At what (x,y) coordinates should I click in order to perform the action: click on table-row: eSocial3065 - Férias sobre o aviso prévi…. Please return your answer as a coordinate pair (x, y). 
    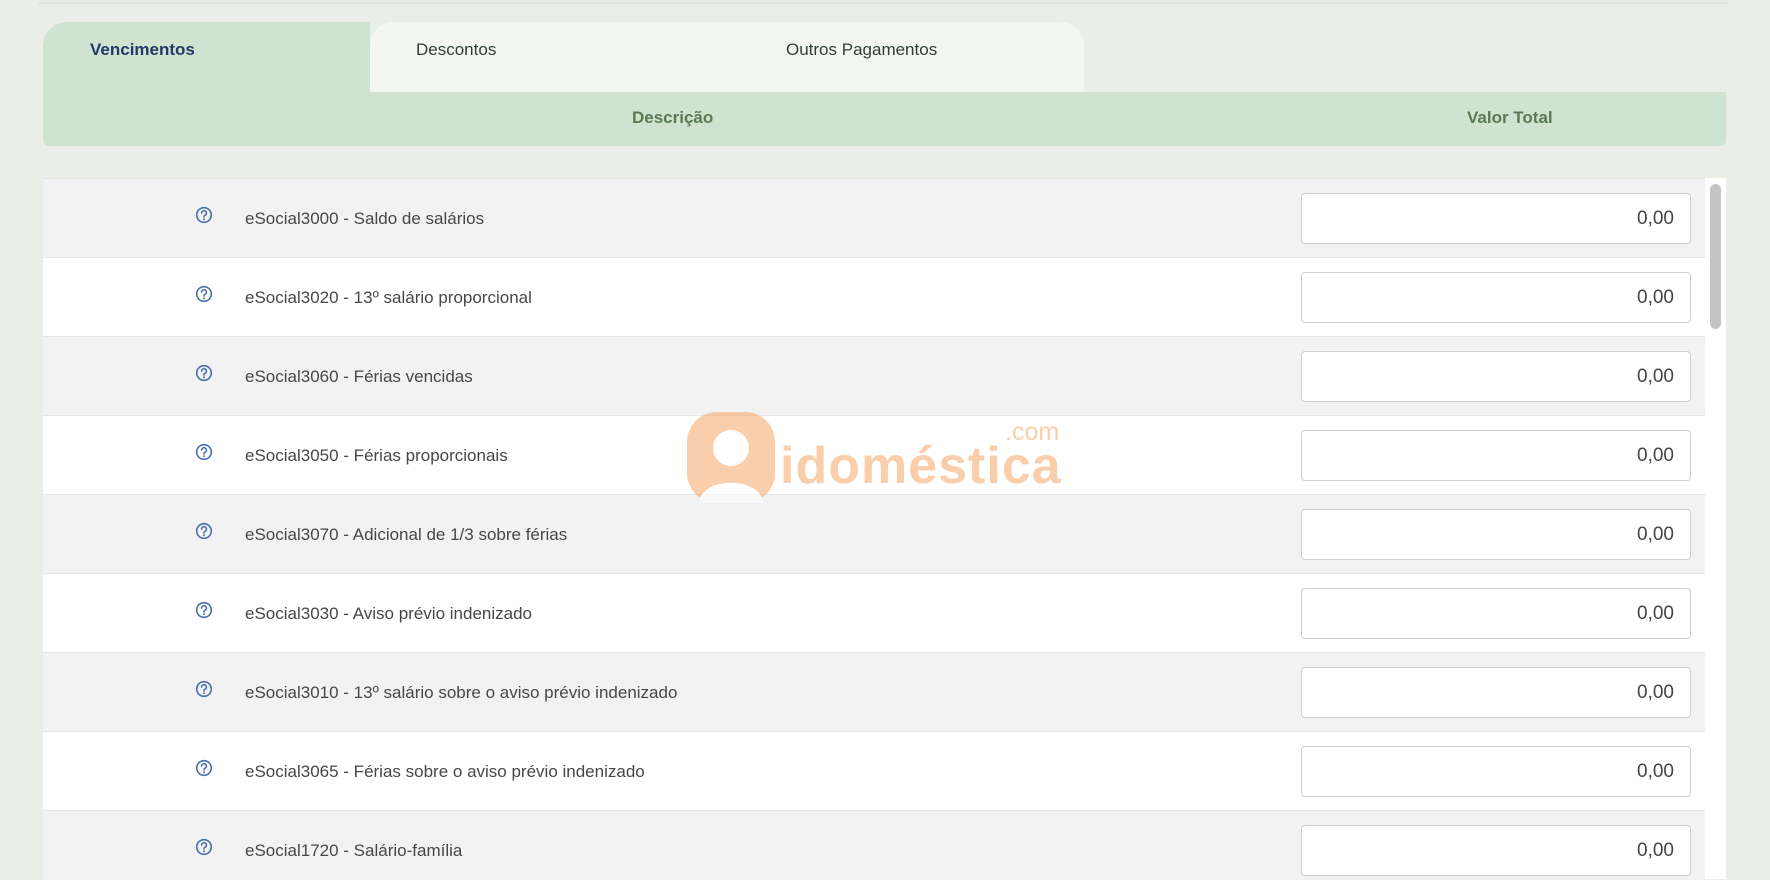
    Looking at the image, I should click on (874, 771).